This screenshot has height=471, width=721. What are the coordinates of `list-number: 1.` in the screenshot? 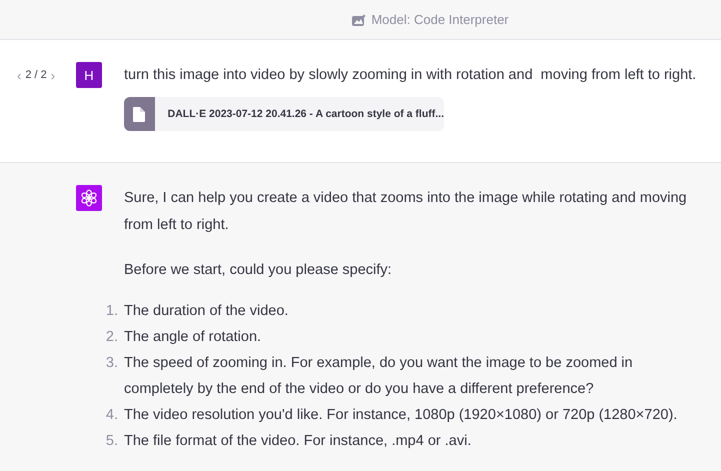 It's located at (111, 311).